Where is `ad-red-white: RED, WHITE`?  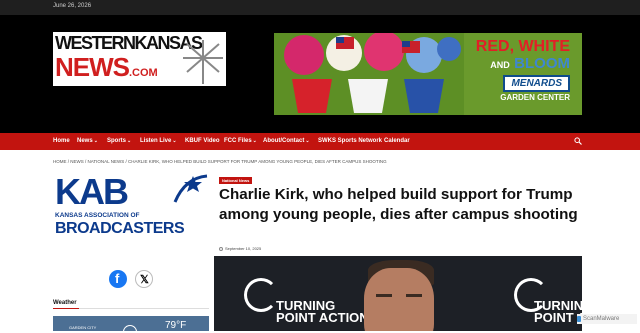 ad-red-white: RED, WHITE is located at coordinates (522, 46).